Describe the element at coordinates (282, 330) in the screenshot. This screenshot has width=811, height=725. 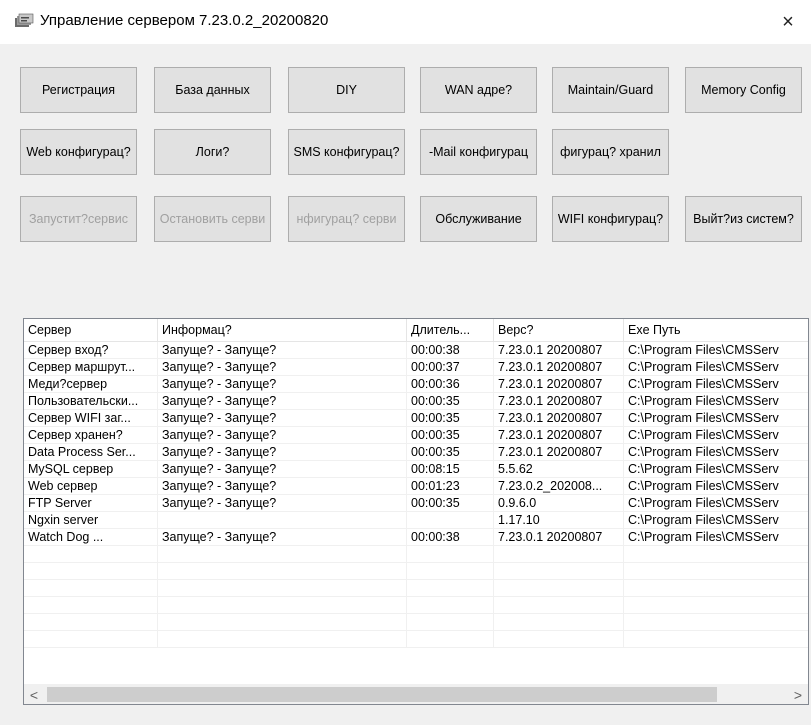
I see `column-header-info: Информац?` at that location.